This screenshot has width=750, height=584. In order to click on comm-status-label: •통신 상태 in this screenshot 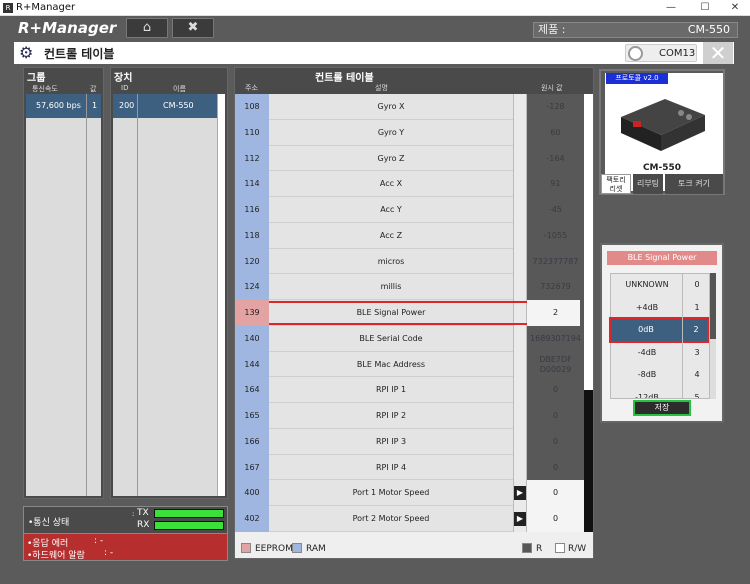, I will do `click(49, 523)`.